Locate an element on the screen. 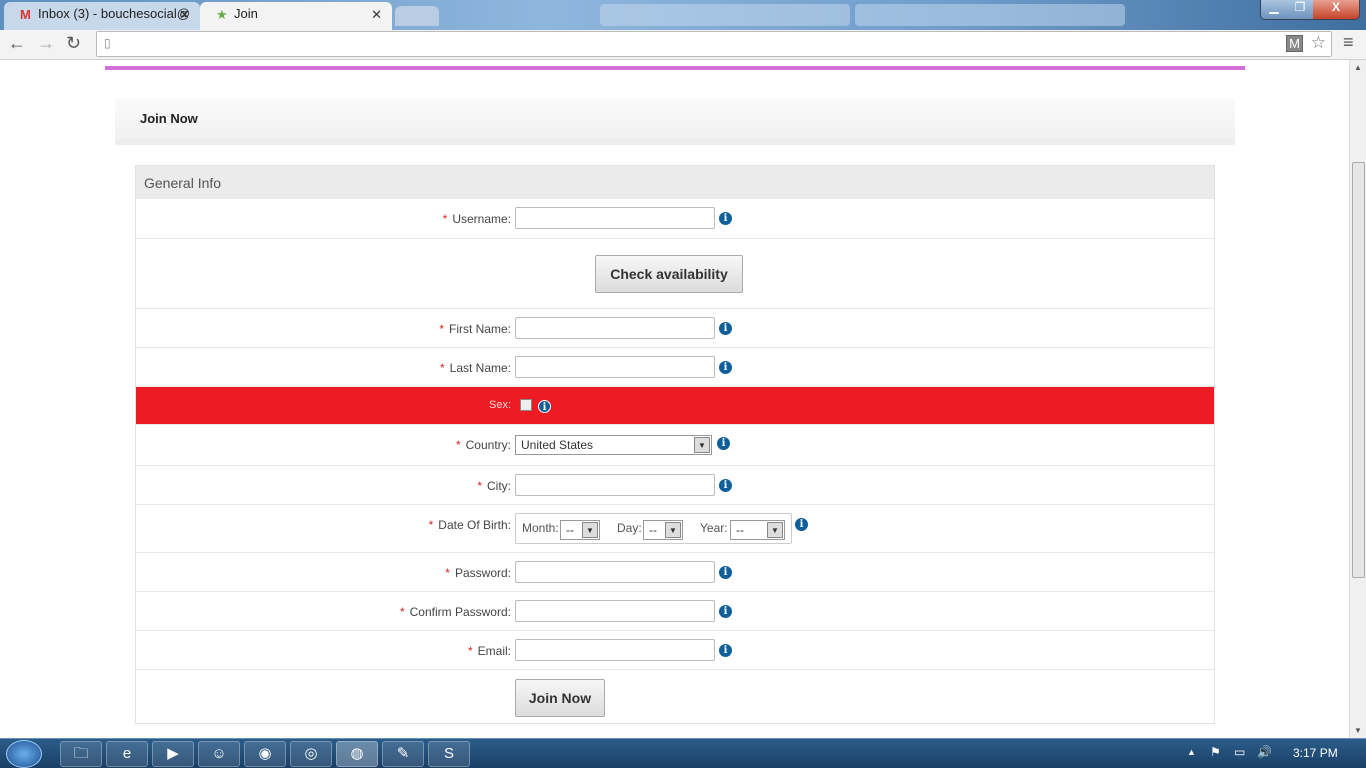  skype-icon: S is located at coordinates (449, 754).